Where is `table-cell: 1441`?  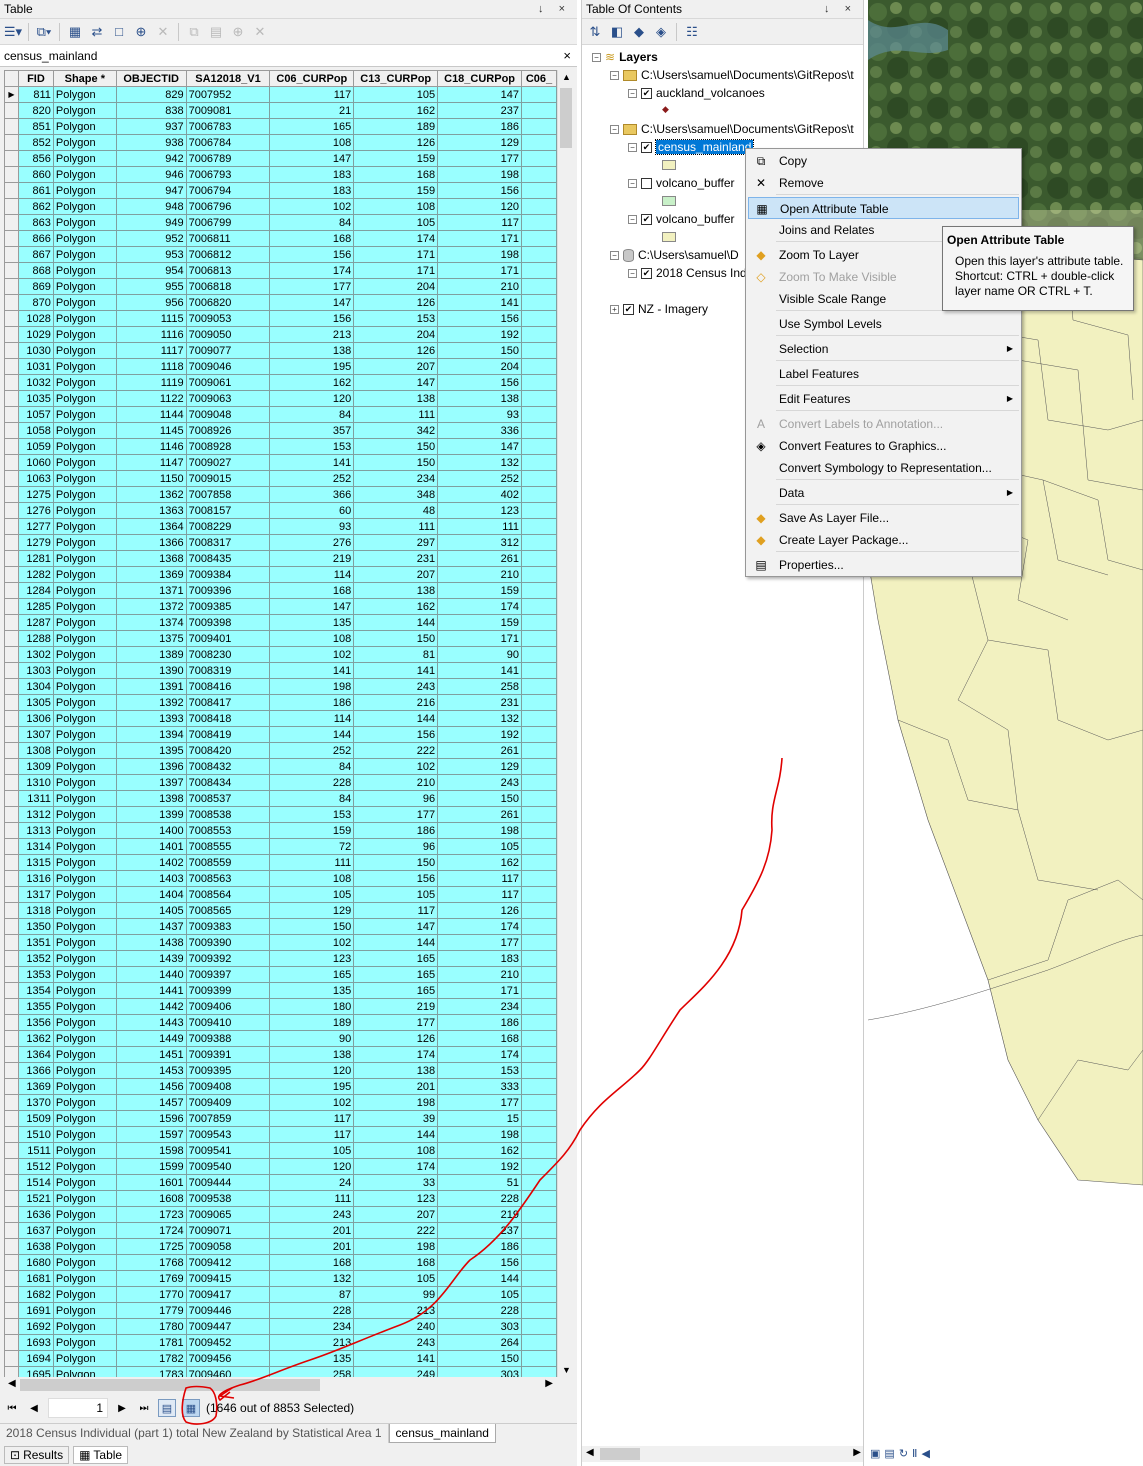
table-cell: 1441 is located at coordinates (151, 990).